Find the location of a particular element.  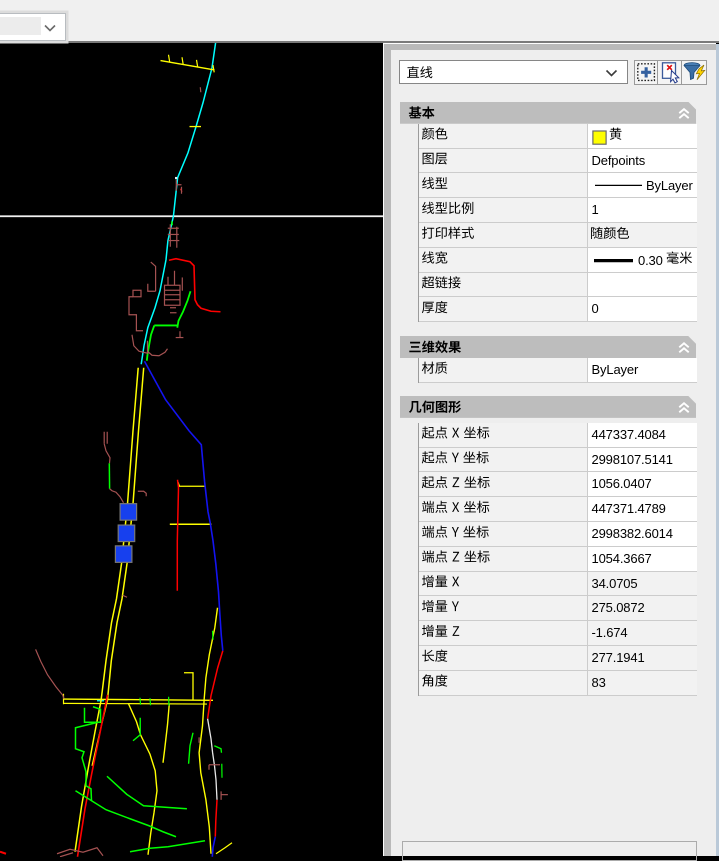

svg-text: ByLayer is located at coordinates (669, 185).